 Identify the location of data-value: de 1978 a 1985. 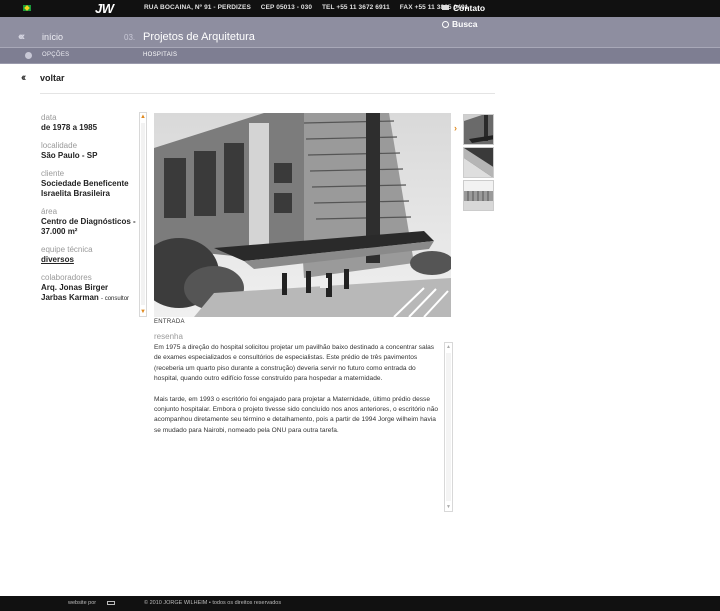
(69, 127).